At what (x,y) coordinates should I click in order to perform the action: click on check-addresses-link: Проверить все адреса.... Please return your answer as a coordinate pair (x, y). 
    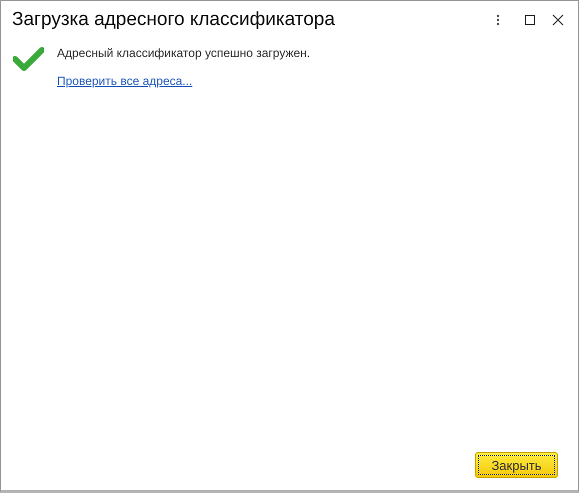
    Looking at the image, I should click on (183, 81).